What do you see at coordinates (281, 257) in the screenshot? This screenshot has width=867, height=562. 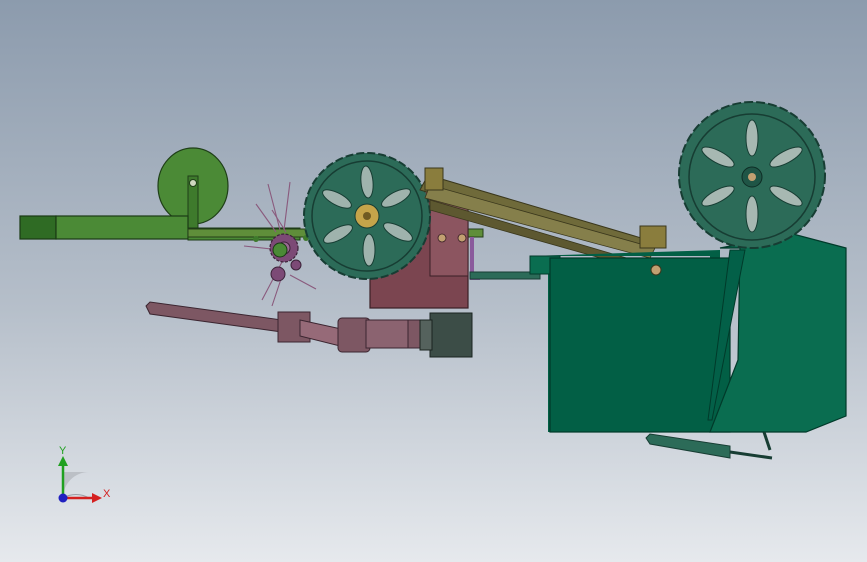 I see `pickup-sprockets` at bounding box center [281, 257].